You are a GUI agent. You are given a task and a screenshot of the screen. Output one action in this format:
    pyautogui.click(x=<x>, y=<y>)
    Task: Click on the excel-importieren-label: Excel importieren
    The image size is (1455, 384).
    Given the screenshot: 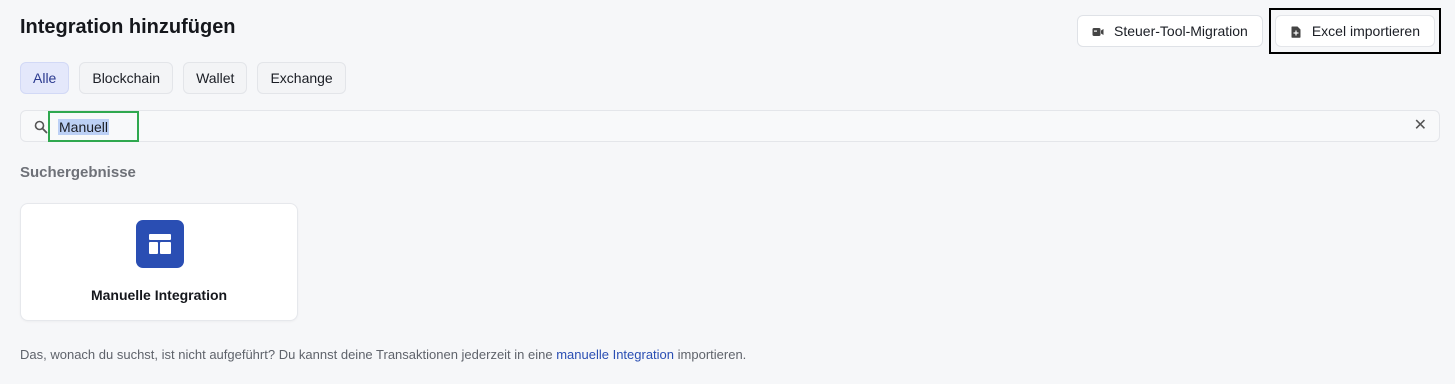 What is the action you would take?
    pyautogui.click(x=1365, y=31)
    